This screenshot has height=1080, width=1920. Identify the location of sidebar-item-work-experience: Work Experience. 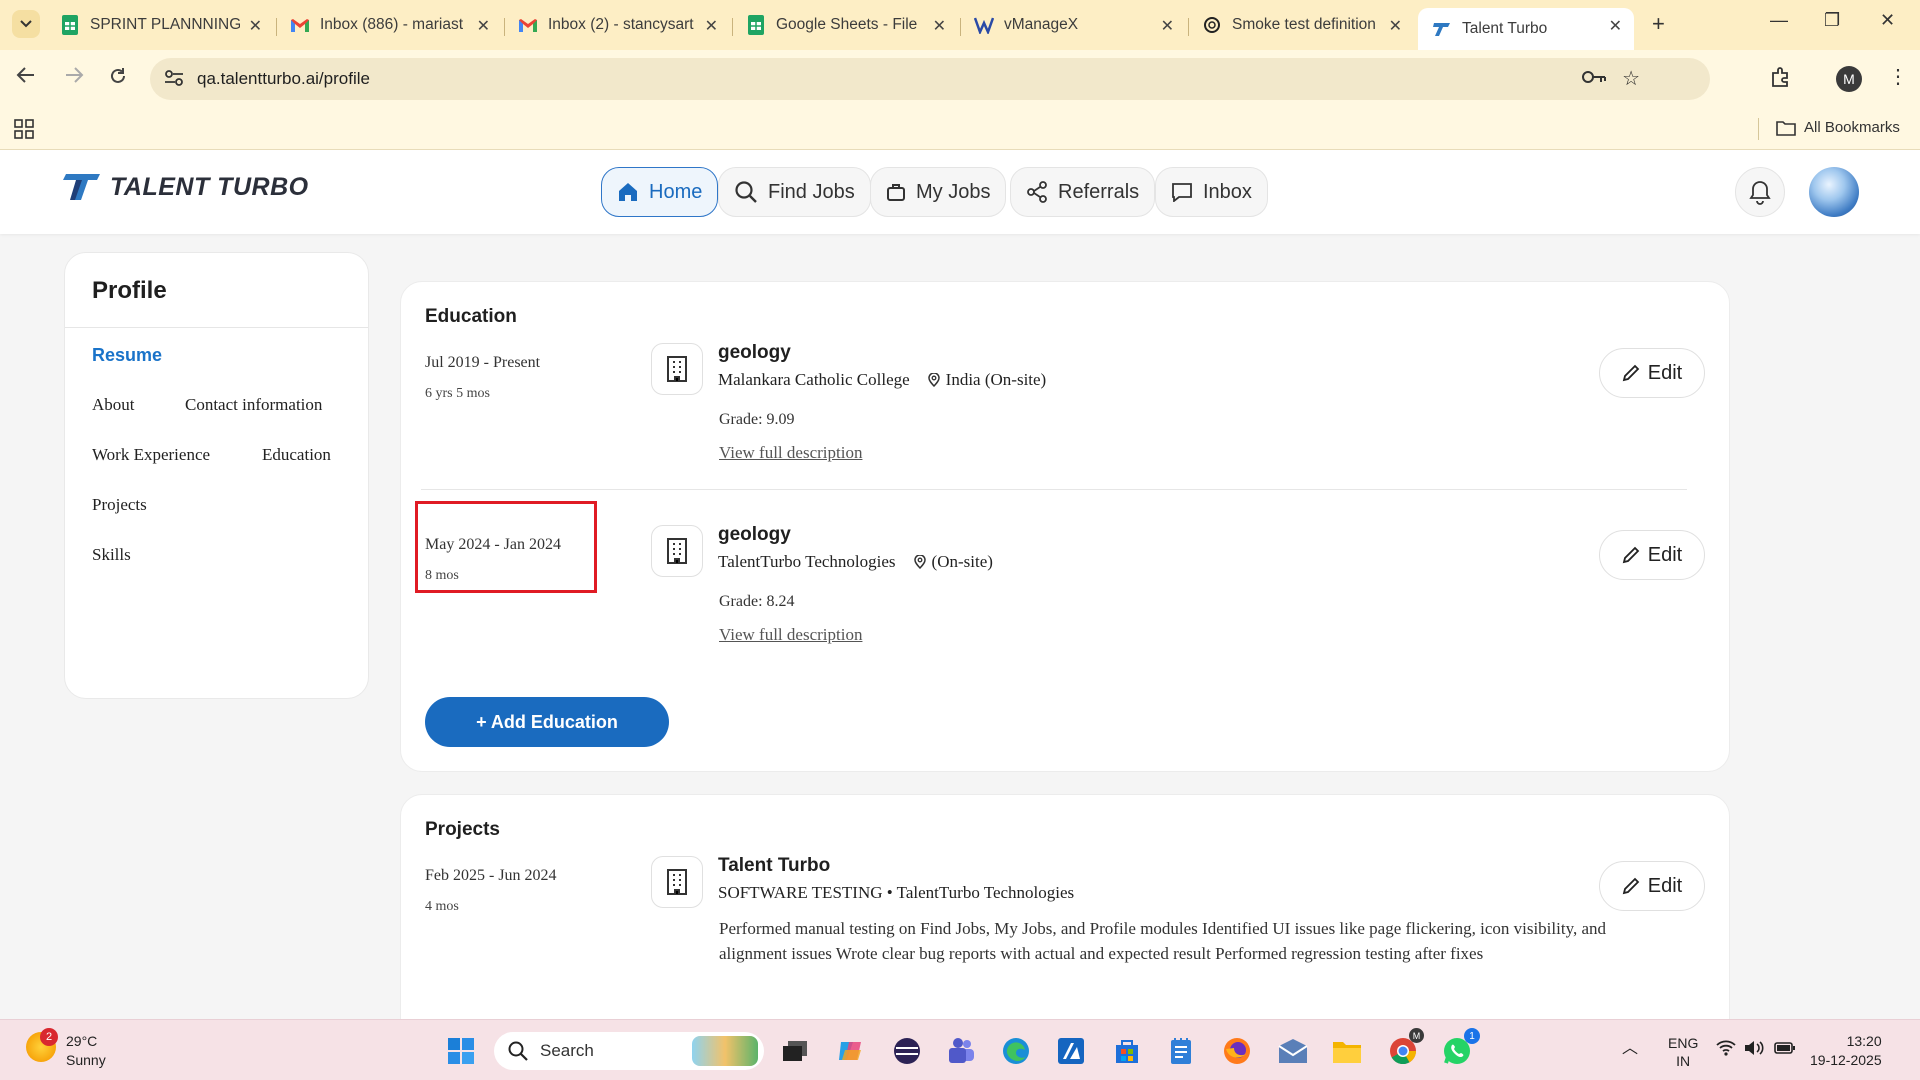
(151, 455).